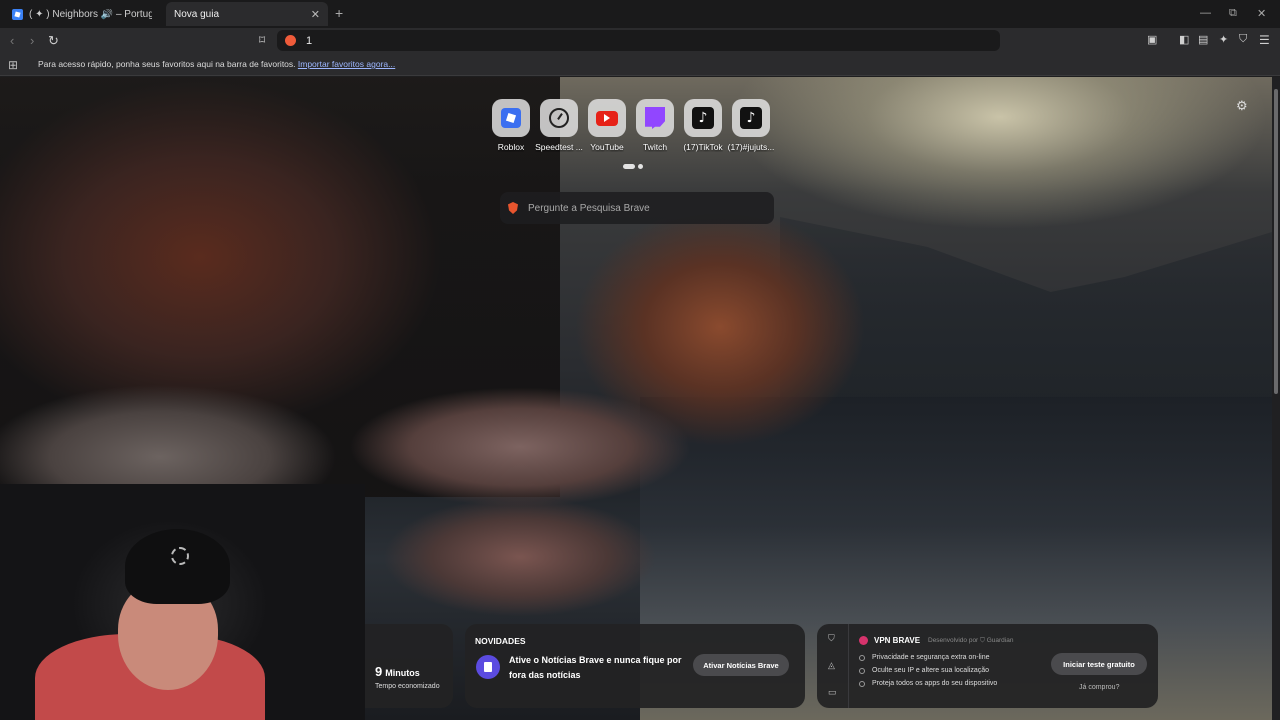  What do you see at coordinates (513, 208) in the screenshot?
I see `brave-search-icon` at bounding box center [513, 208].